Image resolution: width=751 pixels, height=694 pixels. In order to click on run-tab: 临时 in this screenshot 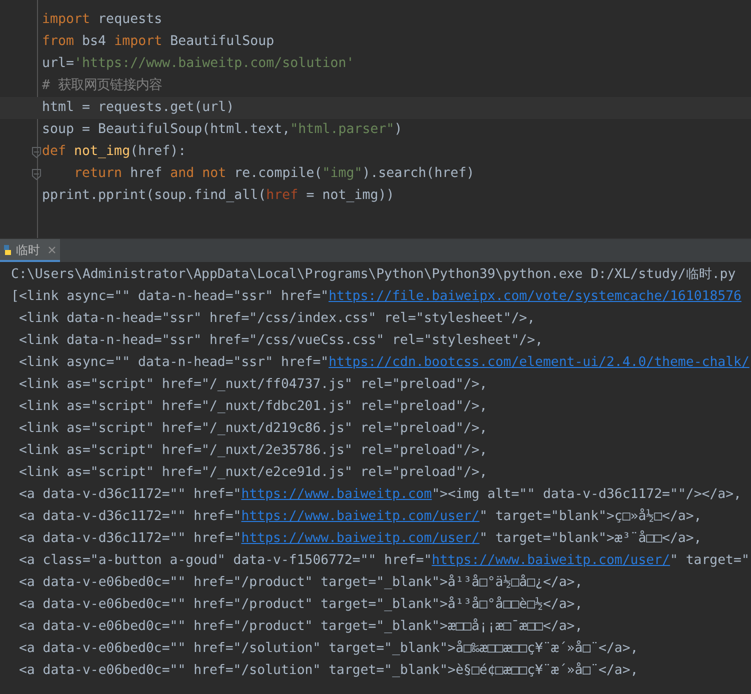, I will do `click(30, 250)`.